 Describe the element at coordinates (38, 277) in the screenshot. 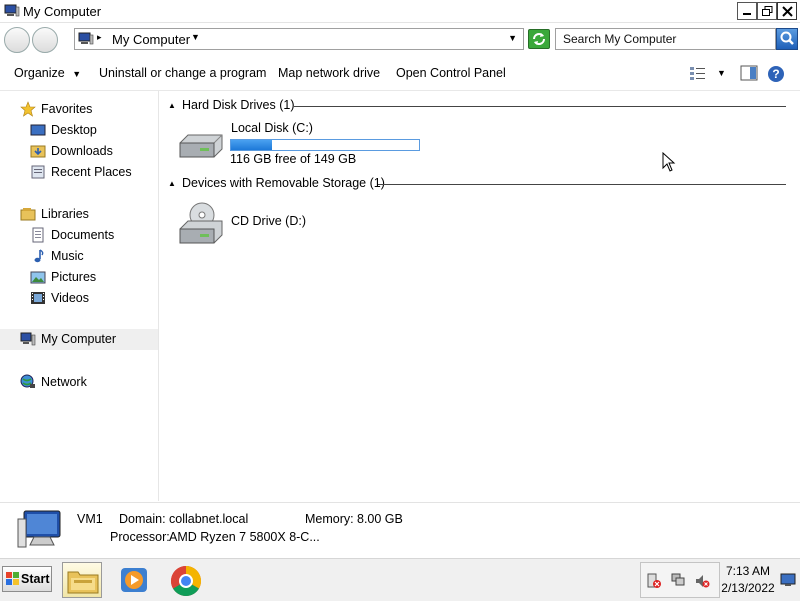

I see `pictures-icon` at that location.